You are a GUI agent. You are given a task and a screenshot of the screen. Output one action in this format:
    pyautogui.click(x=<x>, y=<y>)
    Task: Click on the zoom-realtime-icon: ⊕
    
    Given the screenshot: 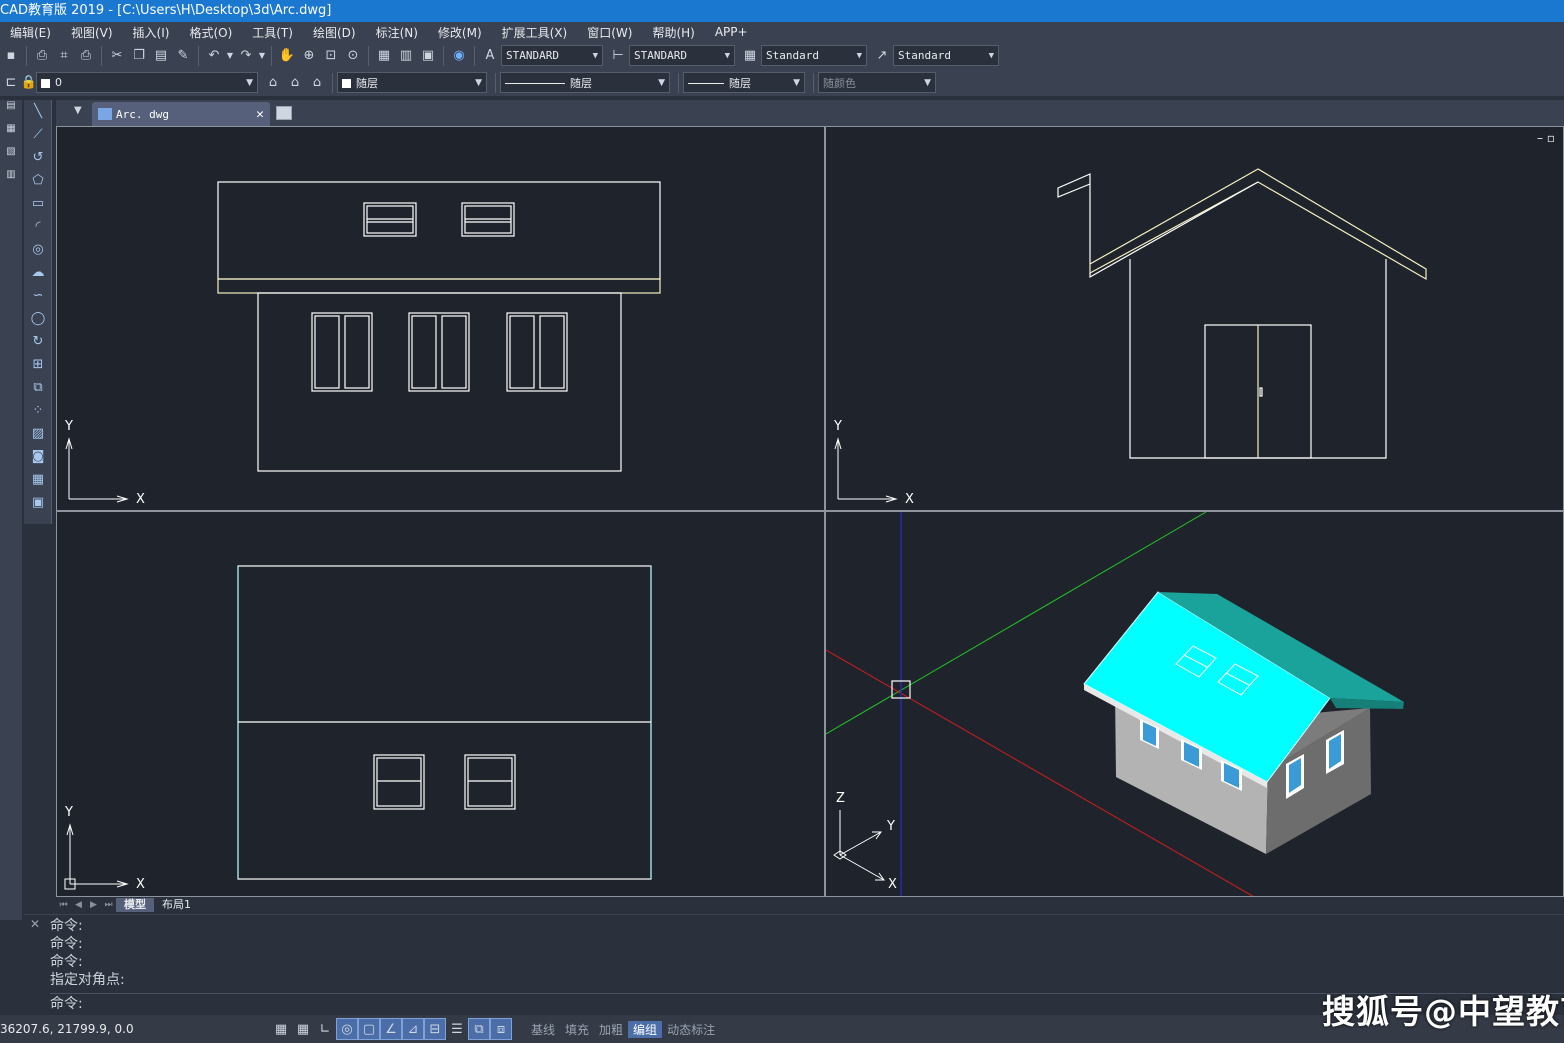 What is the action you would take?
    pyautogui.click(x=309, y=56)
    